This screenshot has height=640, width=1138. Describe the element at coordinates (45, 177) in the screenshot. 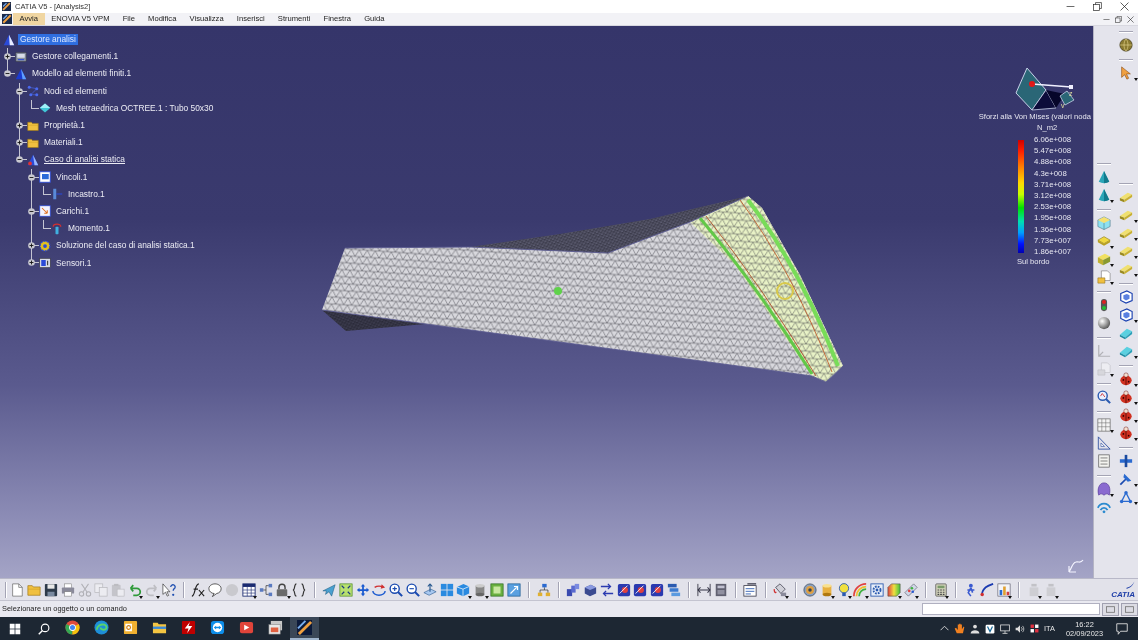

I see `frame-icon` at that location.